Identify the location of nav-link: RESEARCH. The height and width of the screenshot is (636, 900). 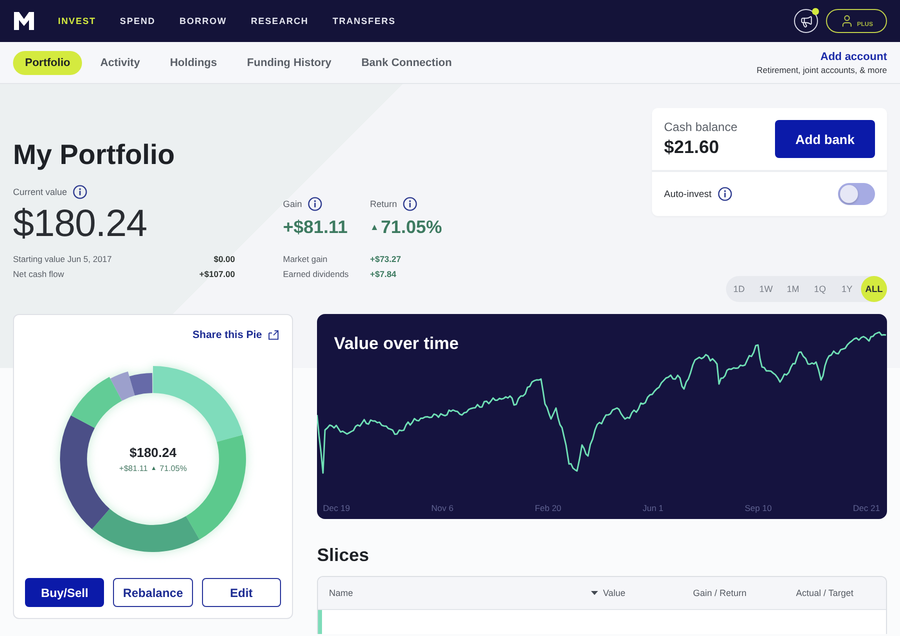
(279, 21).